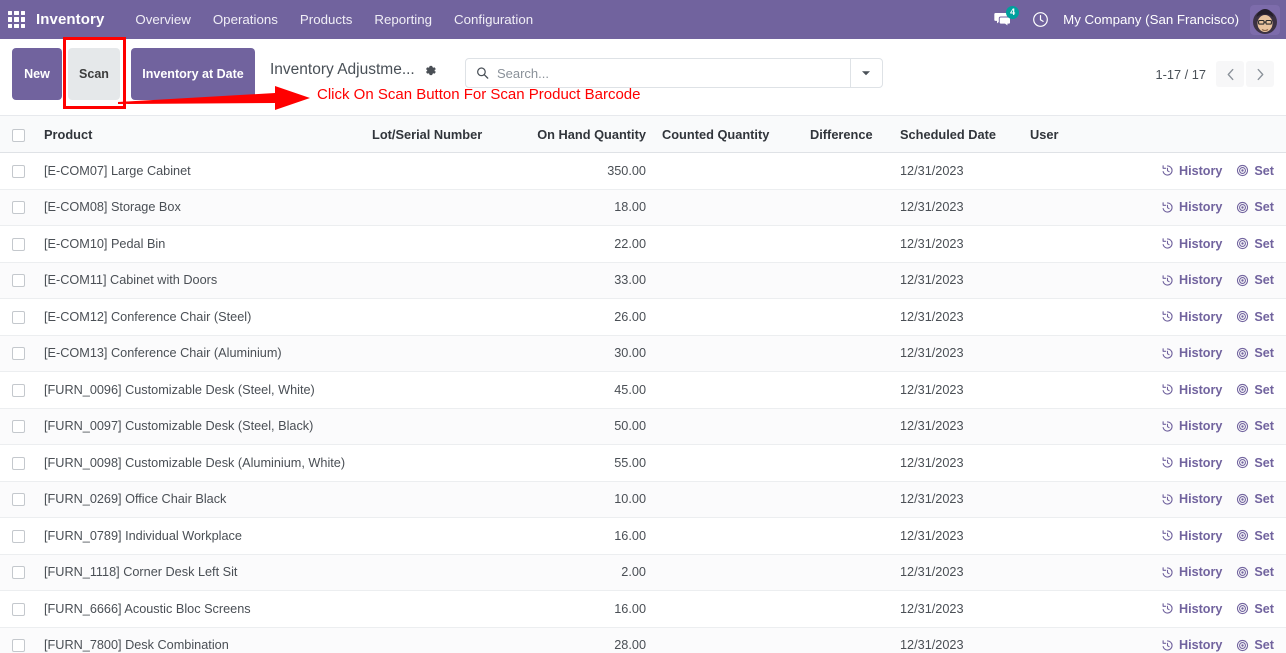  What do you see at coordinates (16, 19) in the screenshot?
I see `apps-grid-icon` at bounding box center [16, 19].